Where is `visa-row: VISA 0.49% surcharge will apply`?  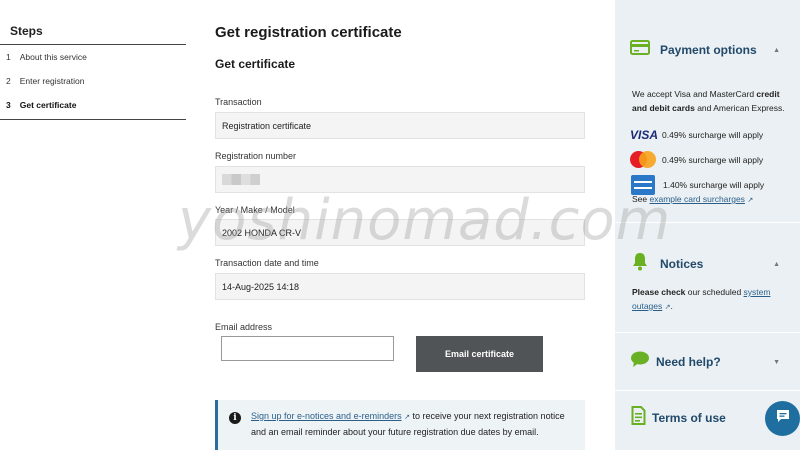
visa-row: VISA 0.49% surcharge will apply is located at coordinates (707, 128).